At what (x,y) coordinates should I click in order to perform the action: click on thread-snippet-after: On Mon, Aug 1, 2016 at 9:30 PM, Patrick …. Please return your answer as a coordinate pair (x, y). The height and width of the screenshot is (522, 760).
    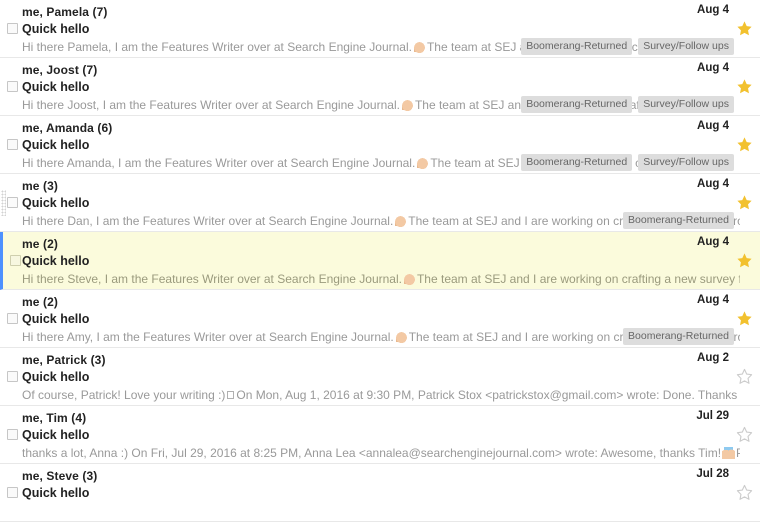
    Looking at the image, I should click on (488, 395).